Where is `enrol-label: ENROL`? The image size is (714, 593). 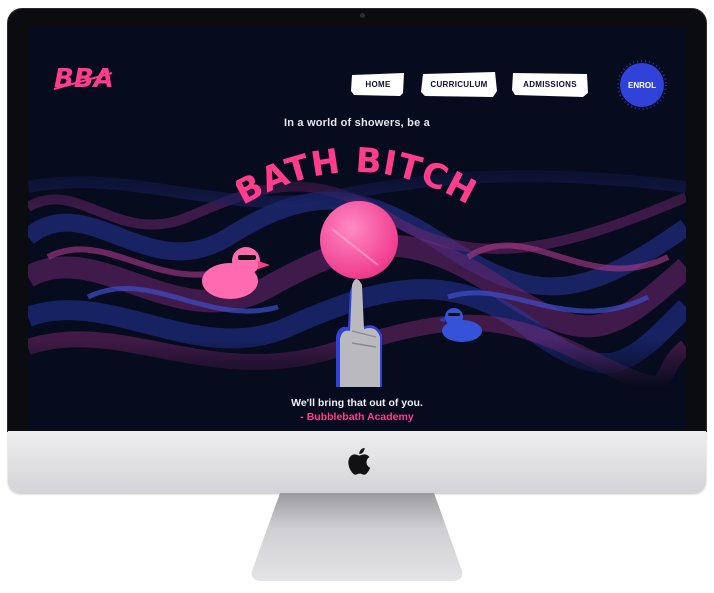 enrol-label: ENROL is located at coordinates (642, 85).